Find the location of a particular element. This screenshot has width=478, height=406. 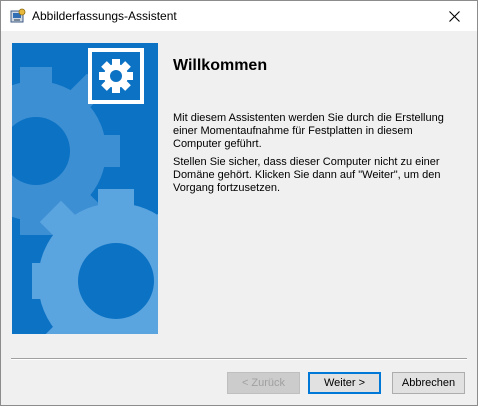

window-title: Abbilderfassungs-Assistent is located at coordinates (104, 16).